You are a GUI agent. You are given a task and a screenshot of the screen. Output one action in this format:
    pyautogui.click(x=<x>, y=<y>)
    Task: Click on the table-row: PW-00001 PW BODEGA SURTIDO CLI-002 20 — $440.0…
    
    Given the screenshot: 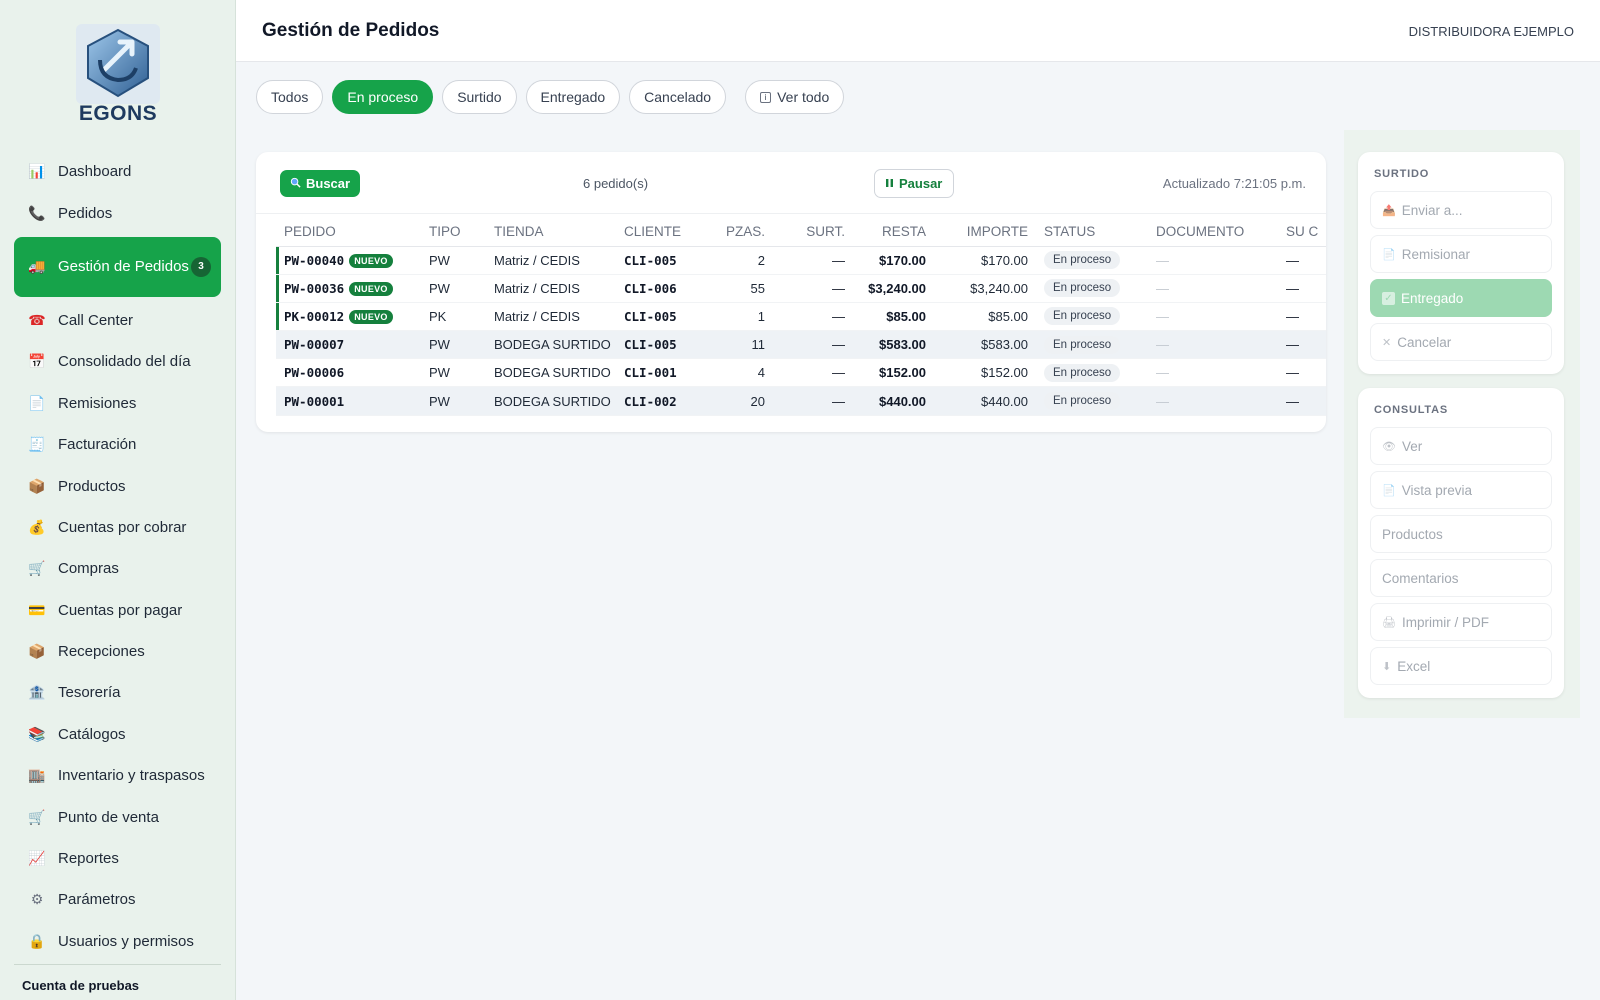 What is the action you would take?
    pyautogui.click(x=801, y=401)
    